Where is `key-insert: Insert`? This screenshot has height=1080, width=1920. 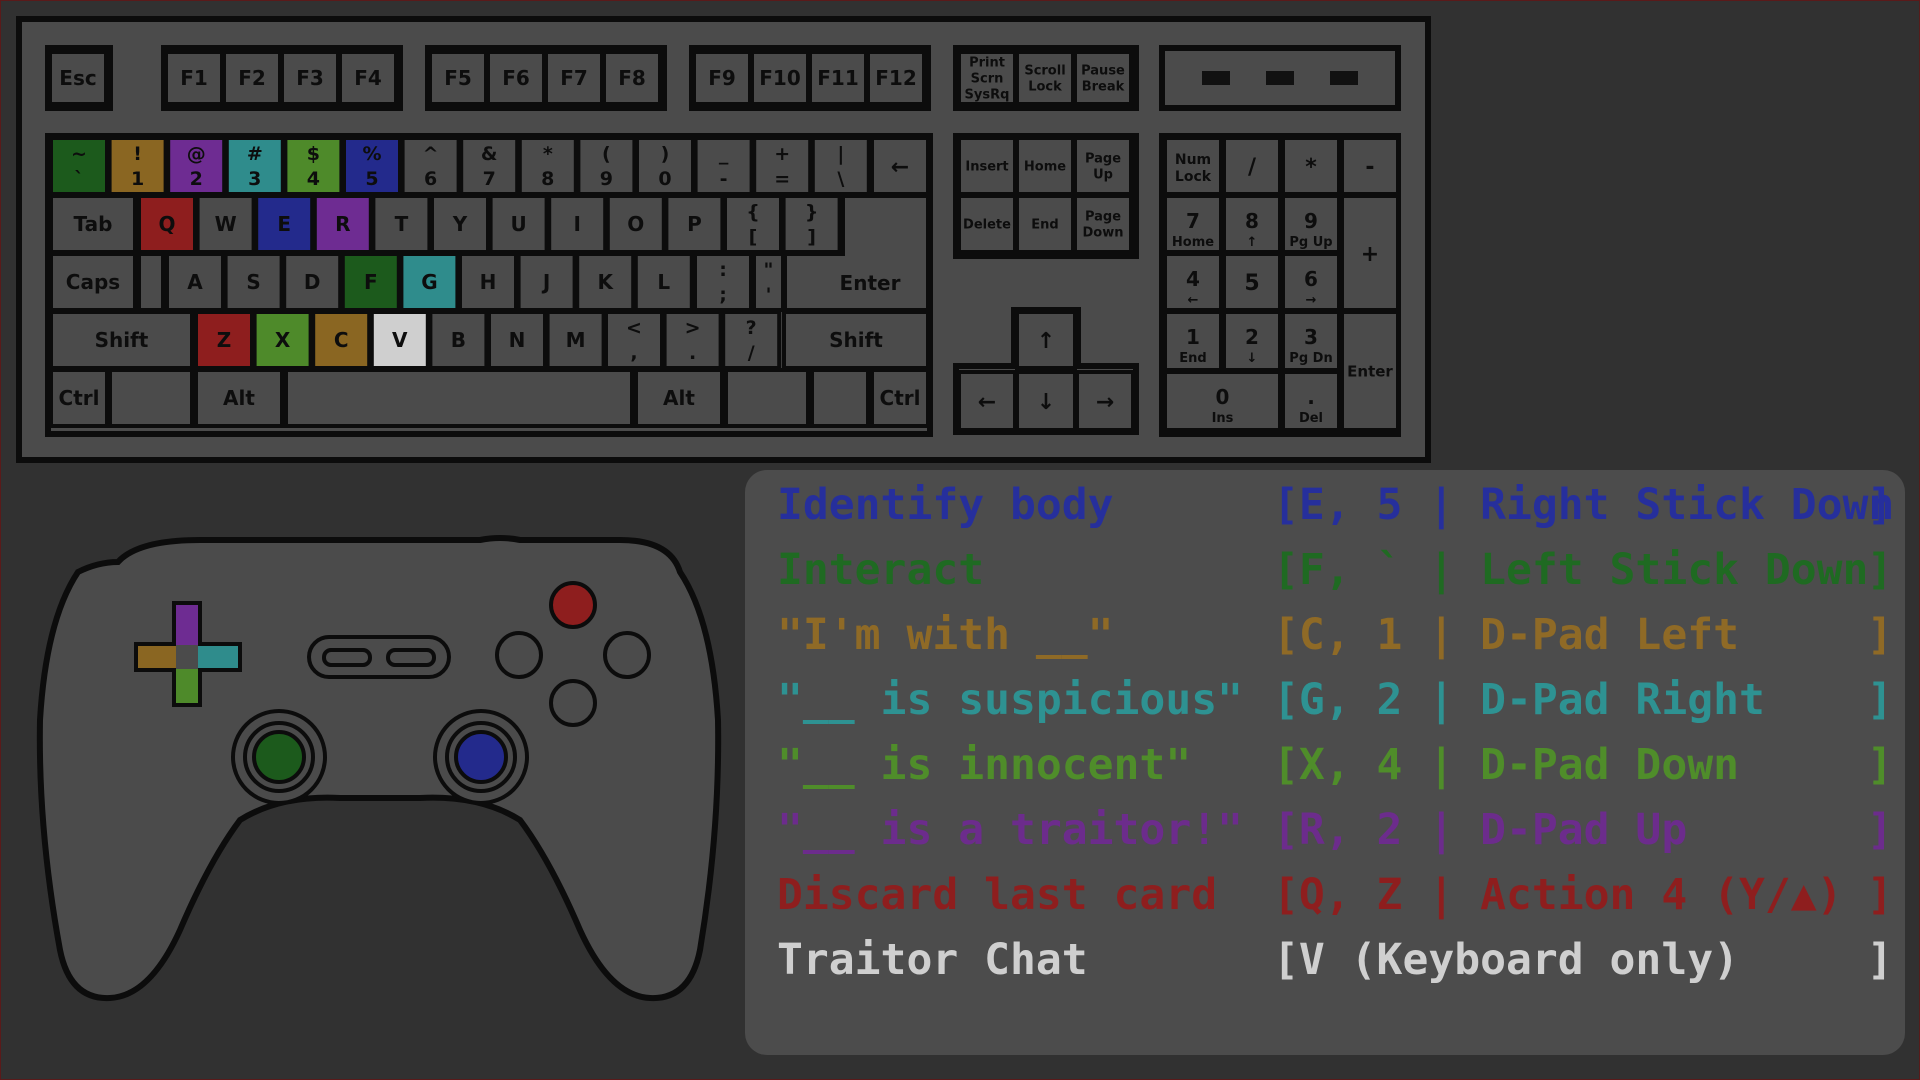
key-insert: Insert is located at coordinates (987, 166).